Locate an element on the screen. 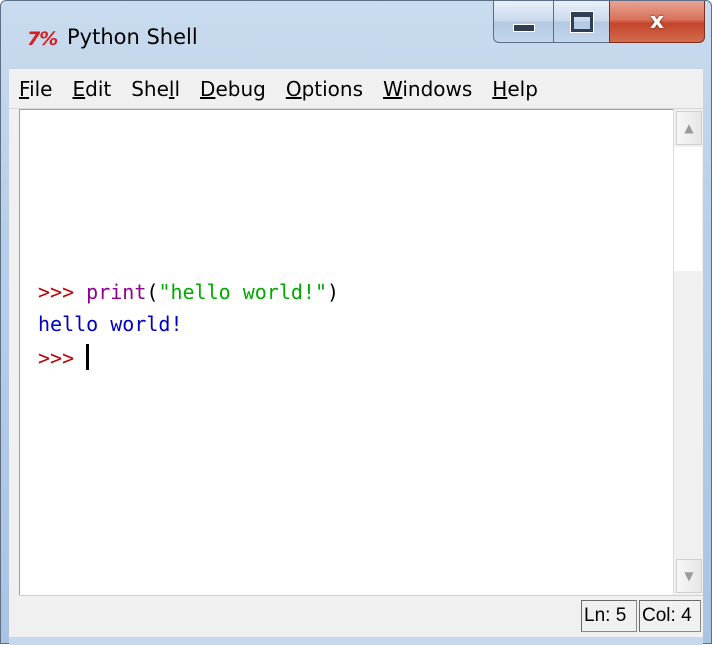 This screenshot has width=712, height=645. close-button: x is located at coordinates (657, 22).